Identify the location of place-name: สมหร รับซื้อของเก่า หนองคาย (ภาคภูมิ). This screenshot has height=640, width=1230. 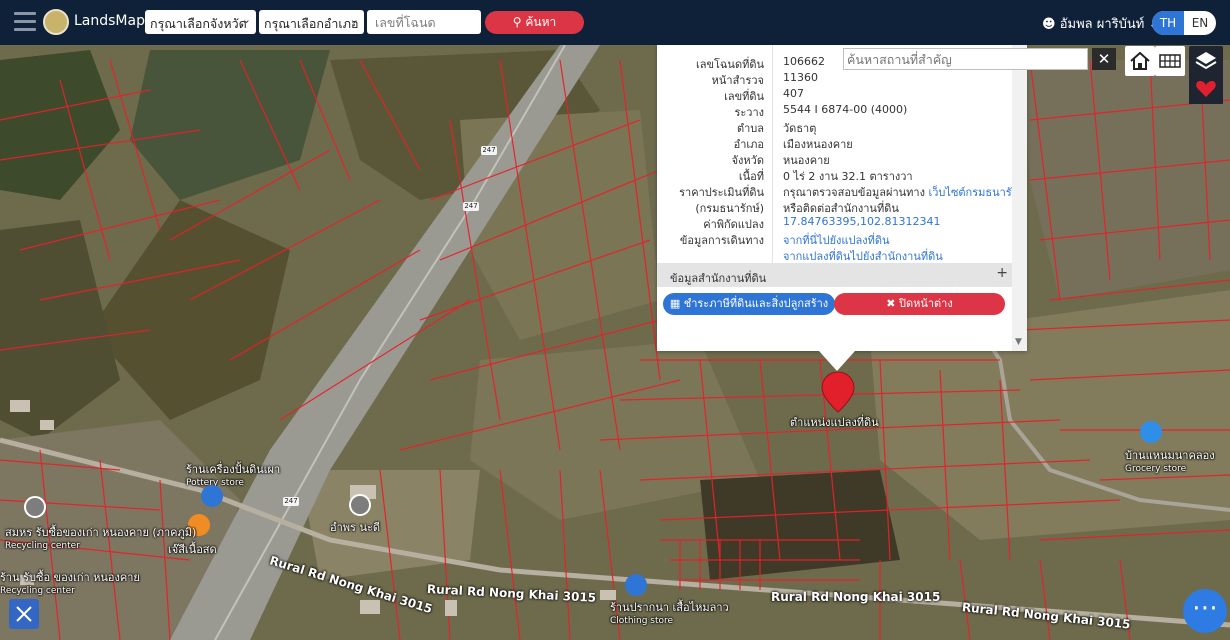
(101, 532).